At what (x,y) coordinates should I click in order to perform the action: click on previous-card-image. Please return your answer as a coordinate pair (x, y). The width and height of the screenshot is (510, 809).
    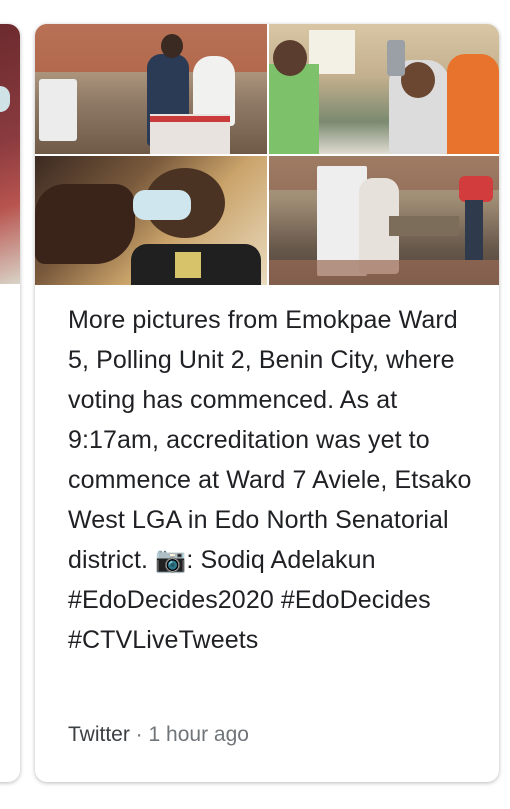
    Looking at the image, I should click on (10, 154).